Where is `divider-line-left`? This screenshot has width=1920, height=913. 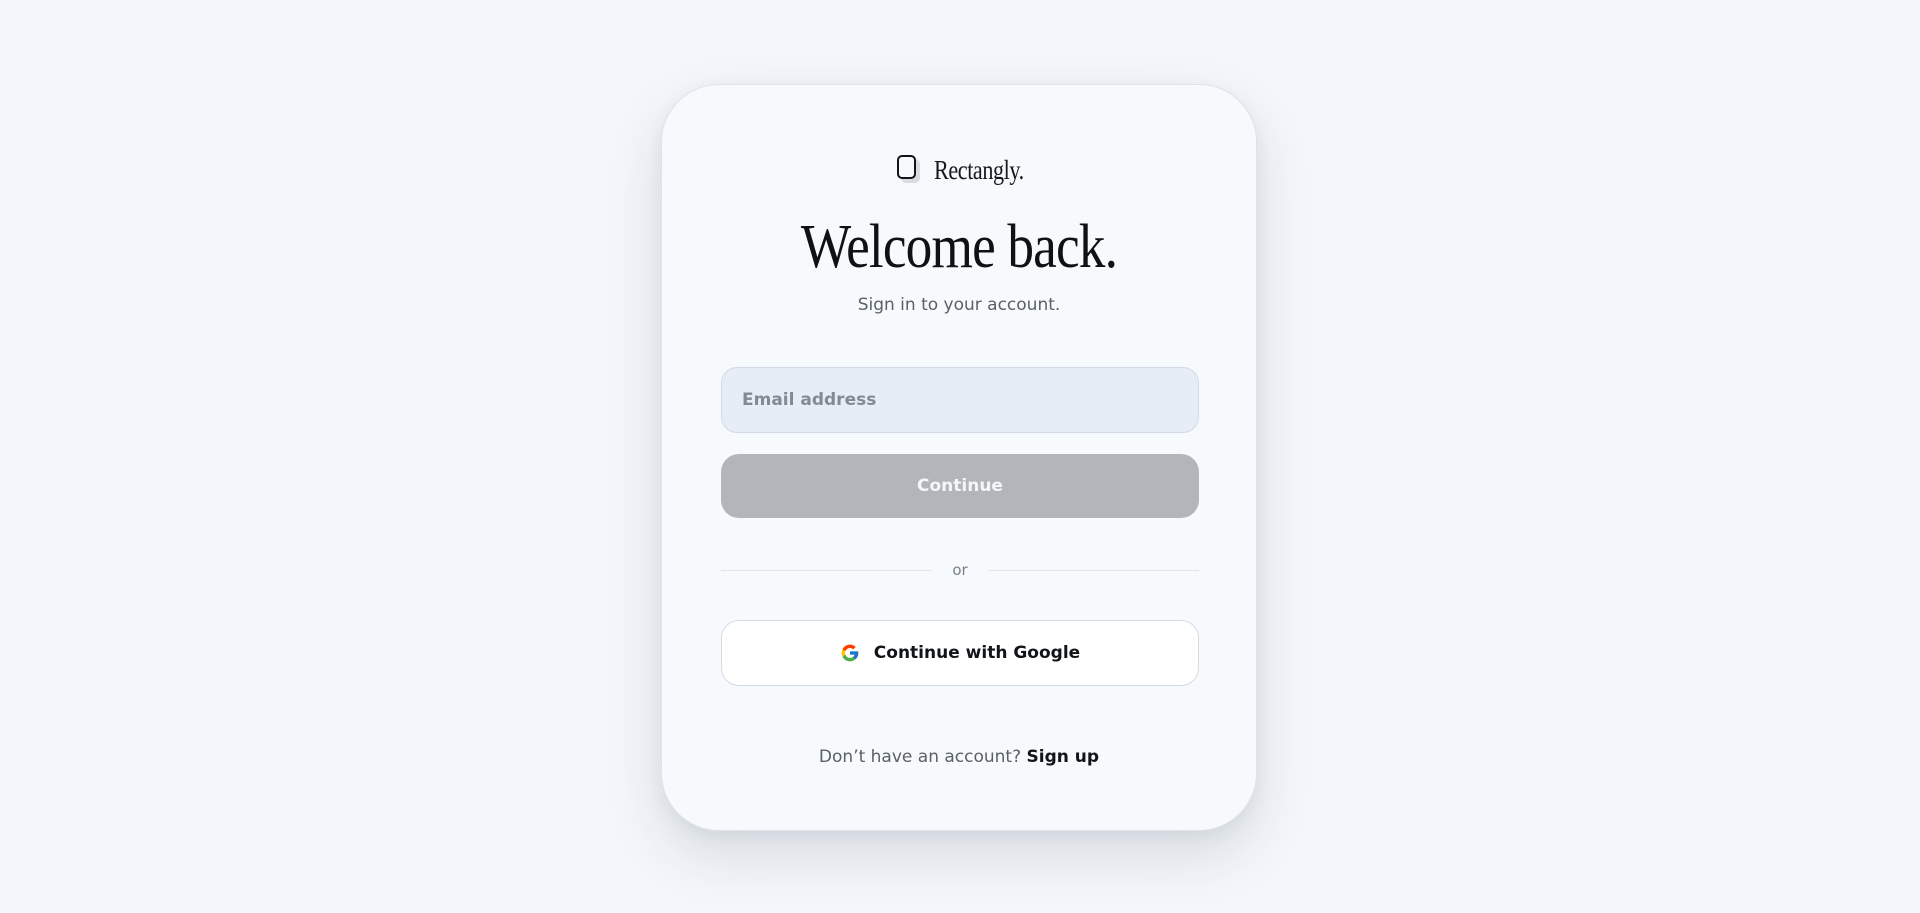 divider-line-left is located at coordinates (827, 570).